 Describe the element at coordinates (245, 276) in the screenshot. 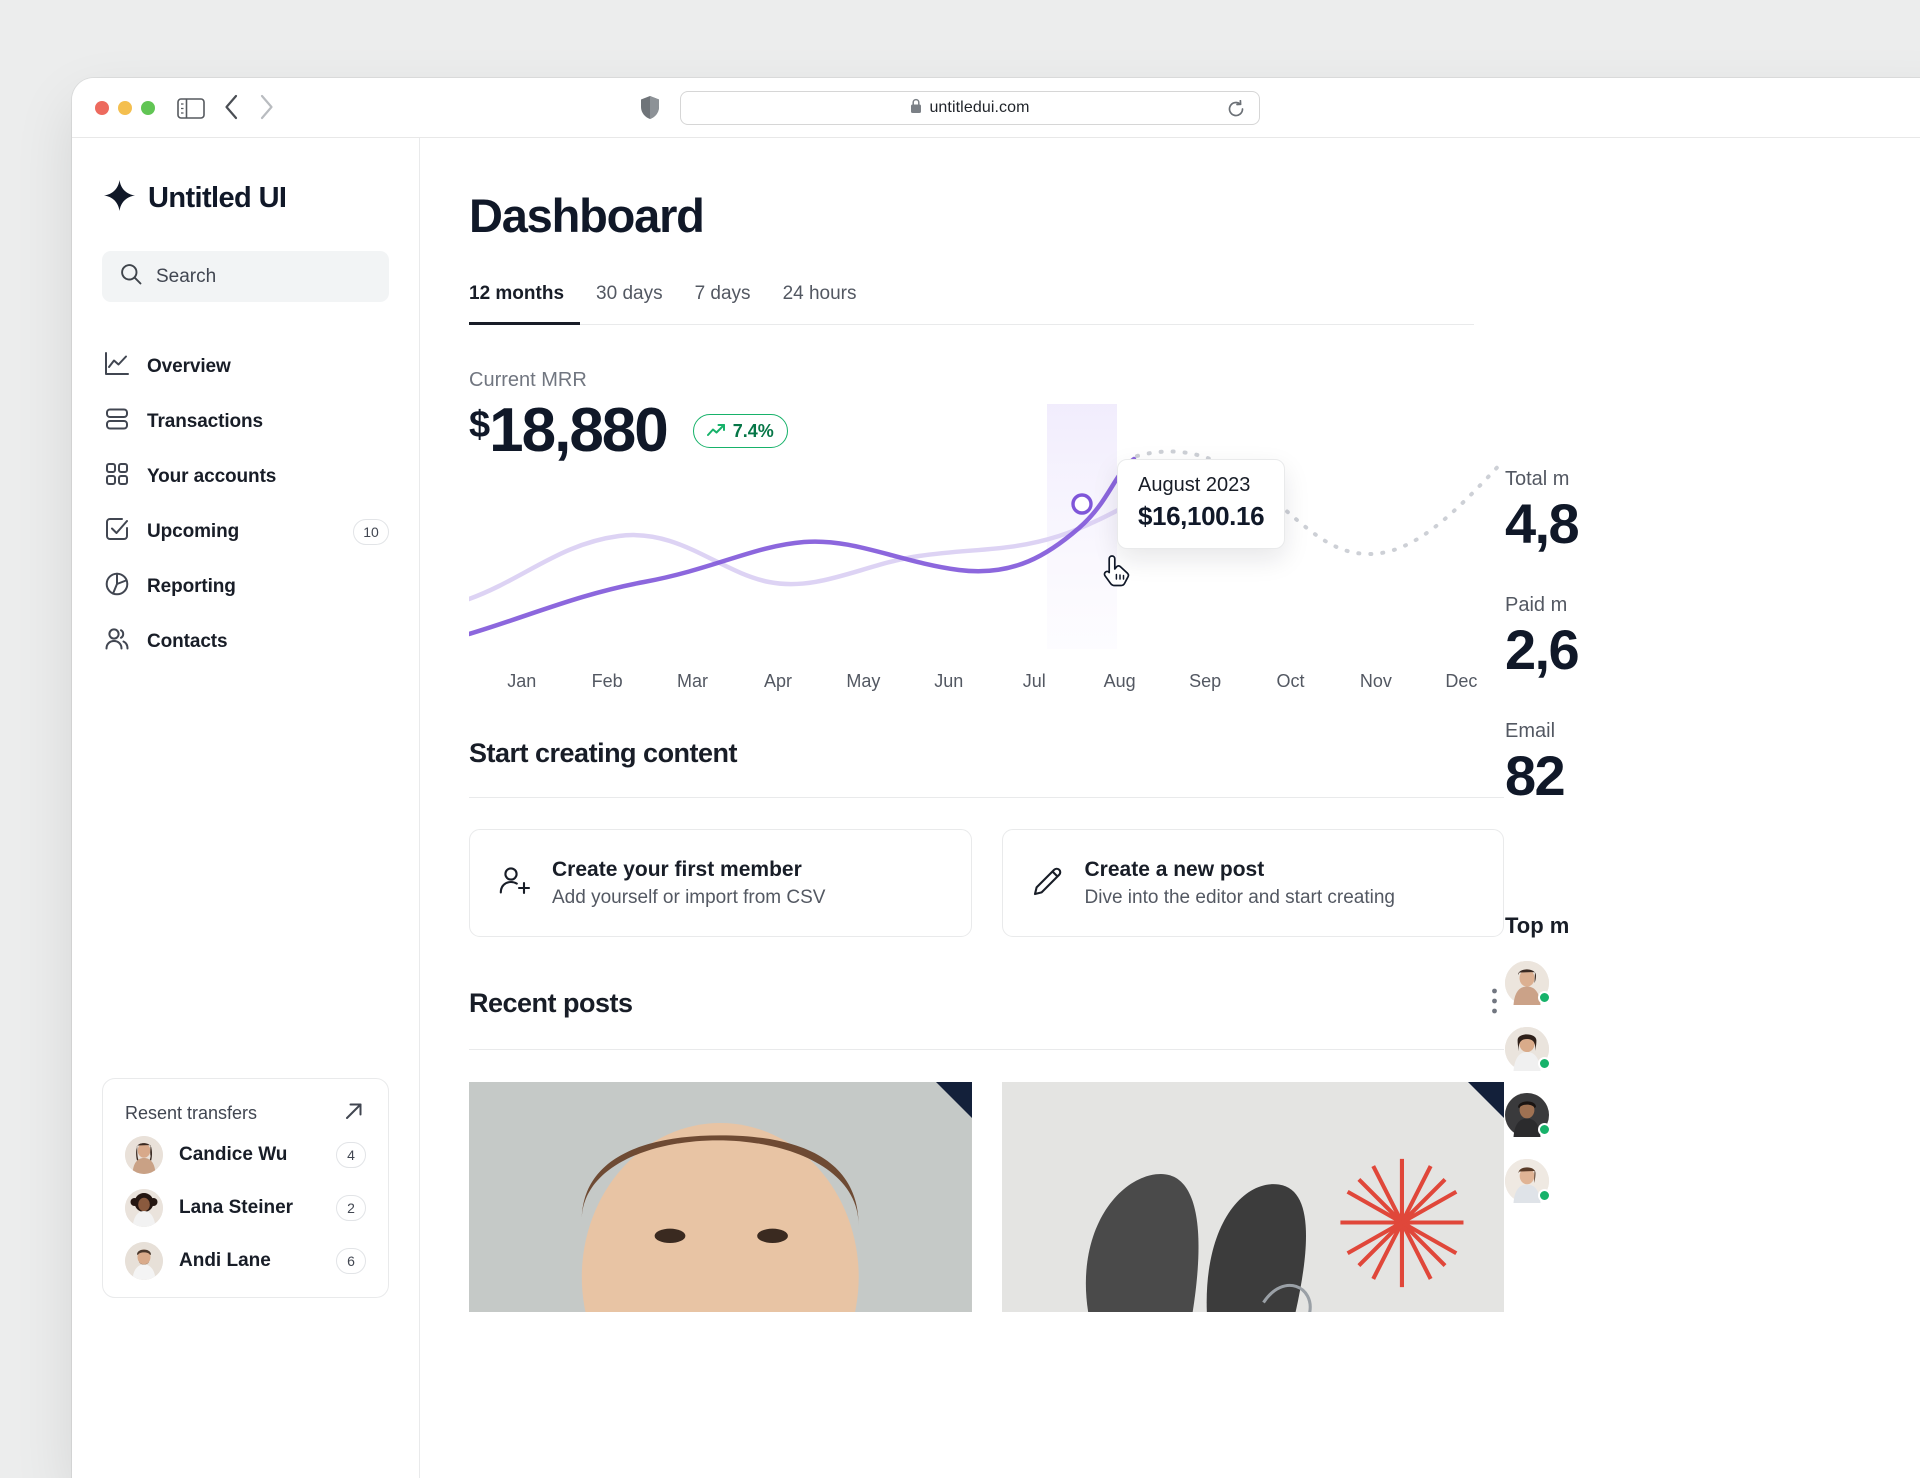

I see `search-input: Search` at that location.